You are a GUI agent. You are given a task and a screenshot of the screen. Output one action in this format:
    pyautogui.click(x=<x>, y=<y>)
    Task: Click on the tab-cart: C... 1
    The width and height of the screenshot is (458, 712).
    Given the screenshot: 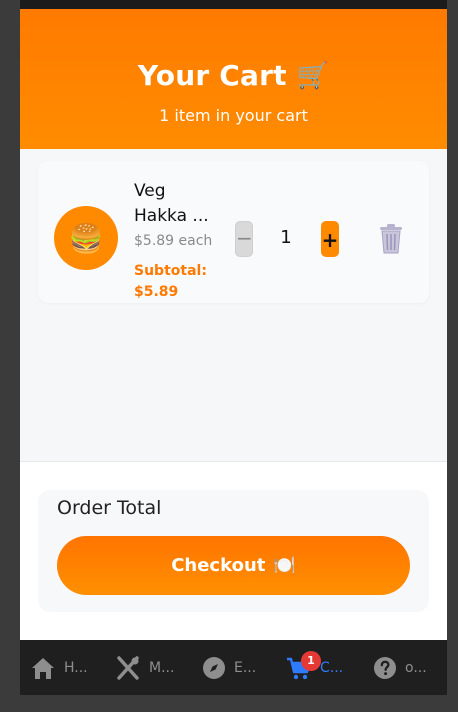 What is the action you would take?
    pyautogui.click(x=314, y=667)
    